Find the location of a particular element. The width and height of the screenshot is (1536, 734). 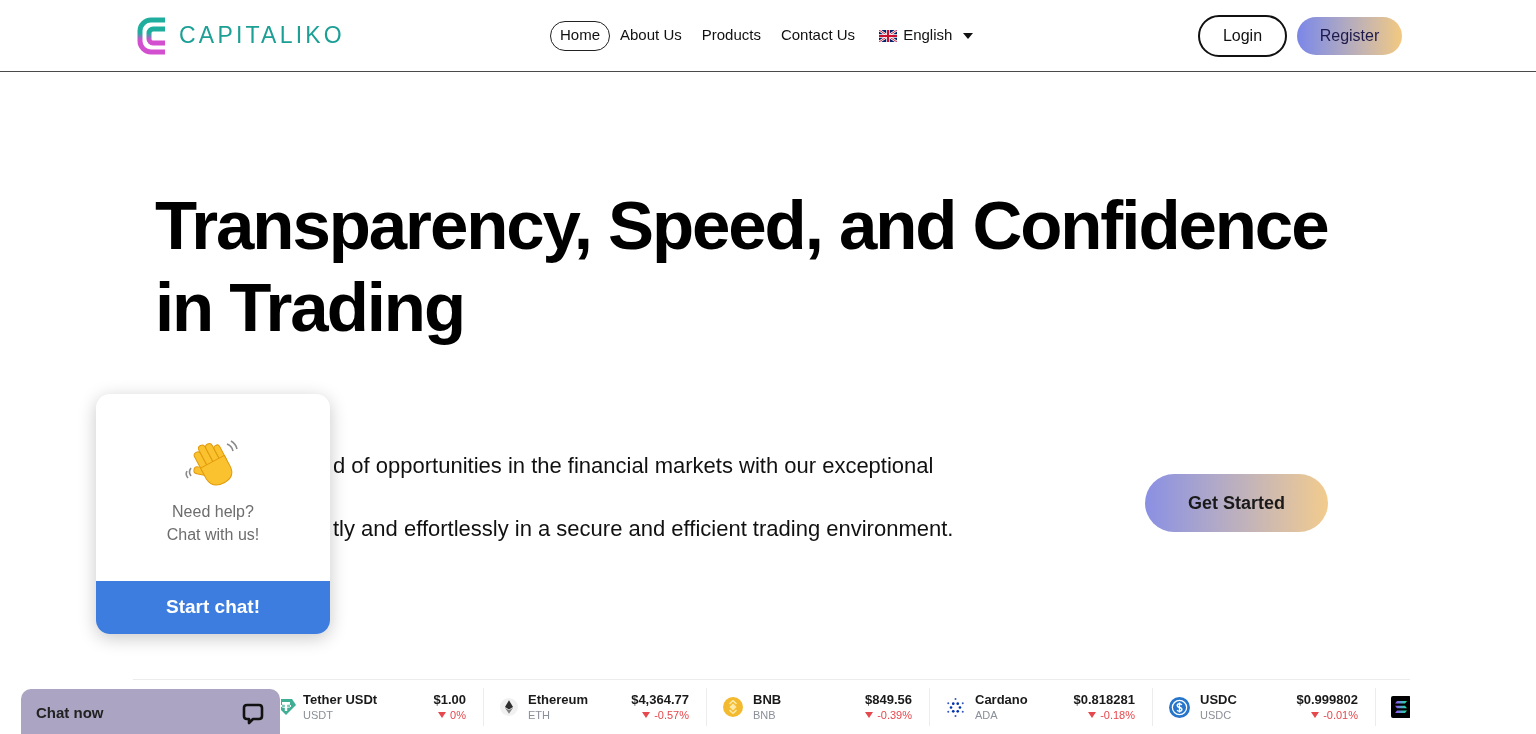

dollar-coin-icon is located at coordinates (1179, 707).